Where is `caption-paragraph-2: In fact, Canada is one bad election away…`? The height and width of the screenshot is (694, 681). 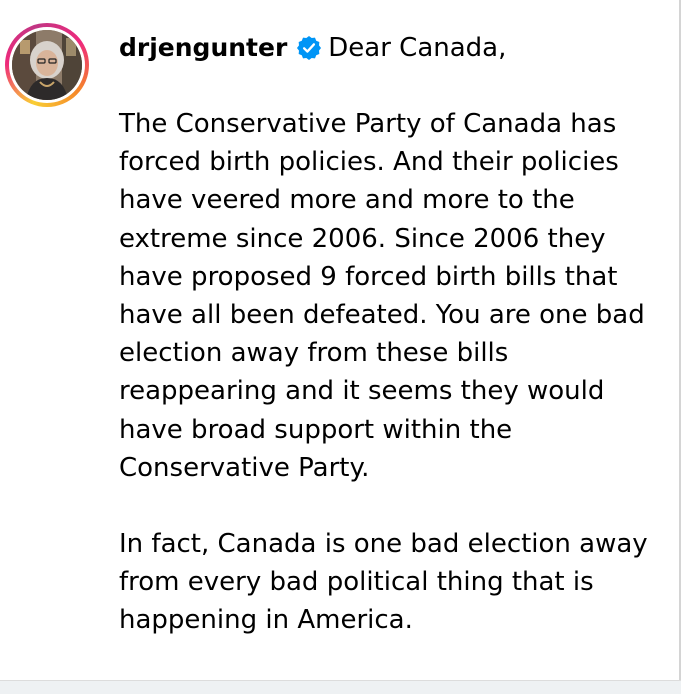
caption-paragraph-2: In fact, Canada is one bad election away… is located at coordinates (383, 582).